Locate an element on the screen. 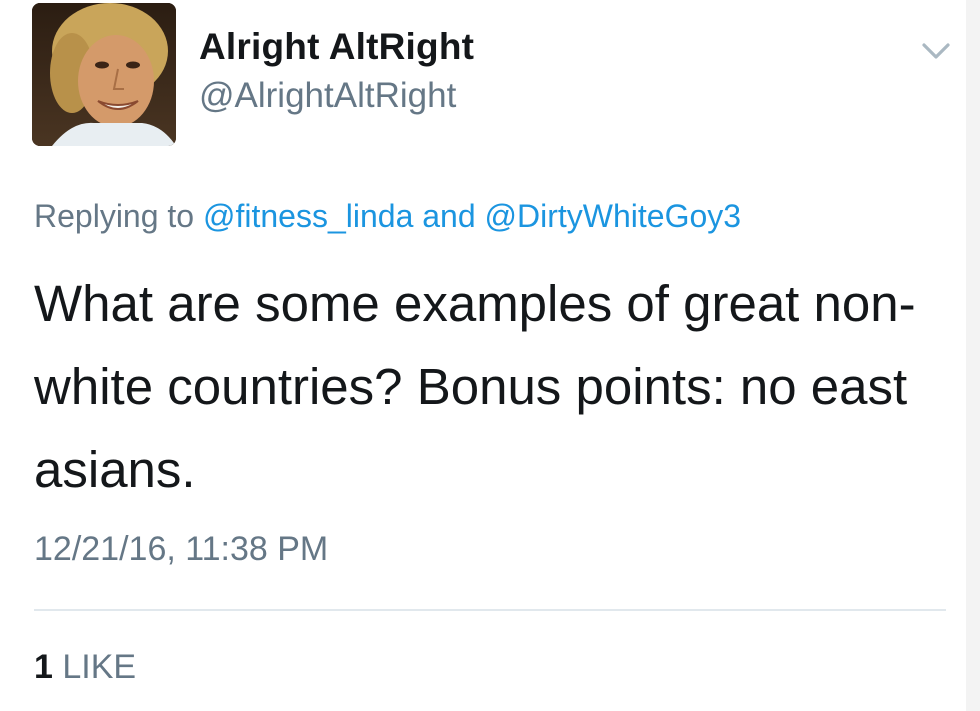 Image resolution: width=980 pixels, height=711 pixels. likes-count: 1 LIKE is located at coordinates (85, 667).